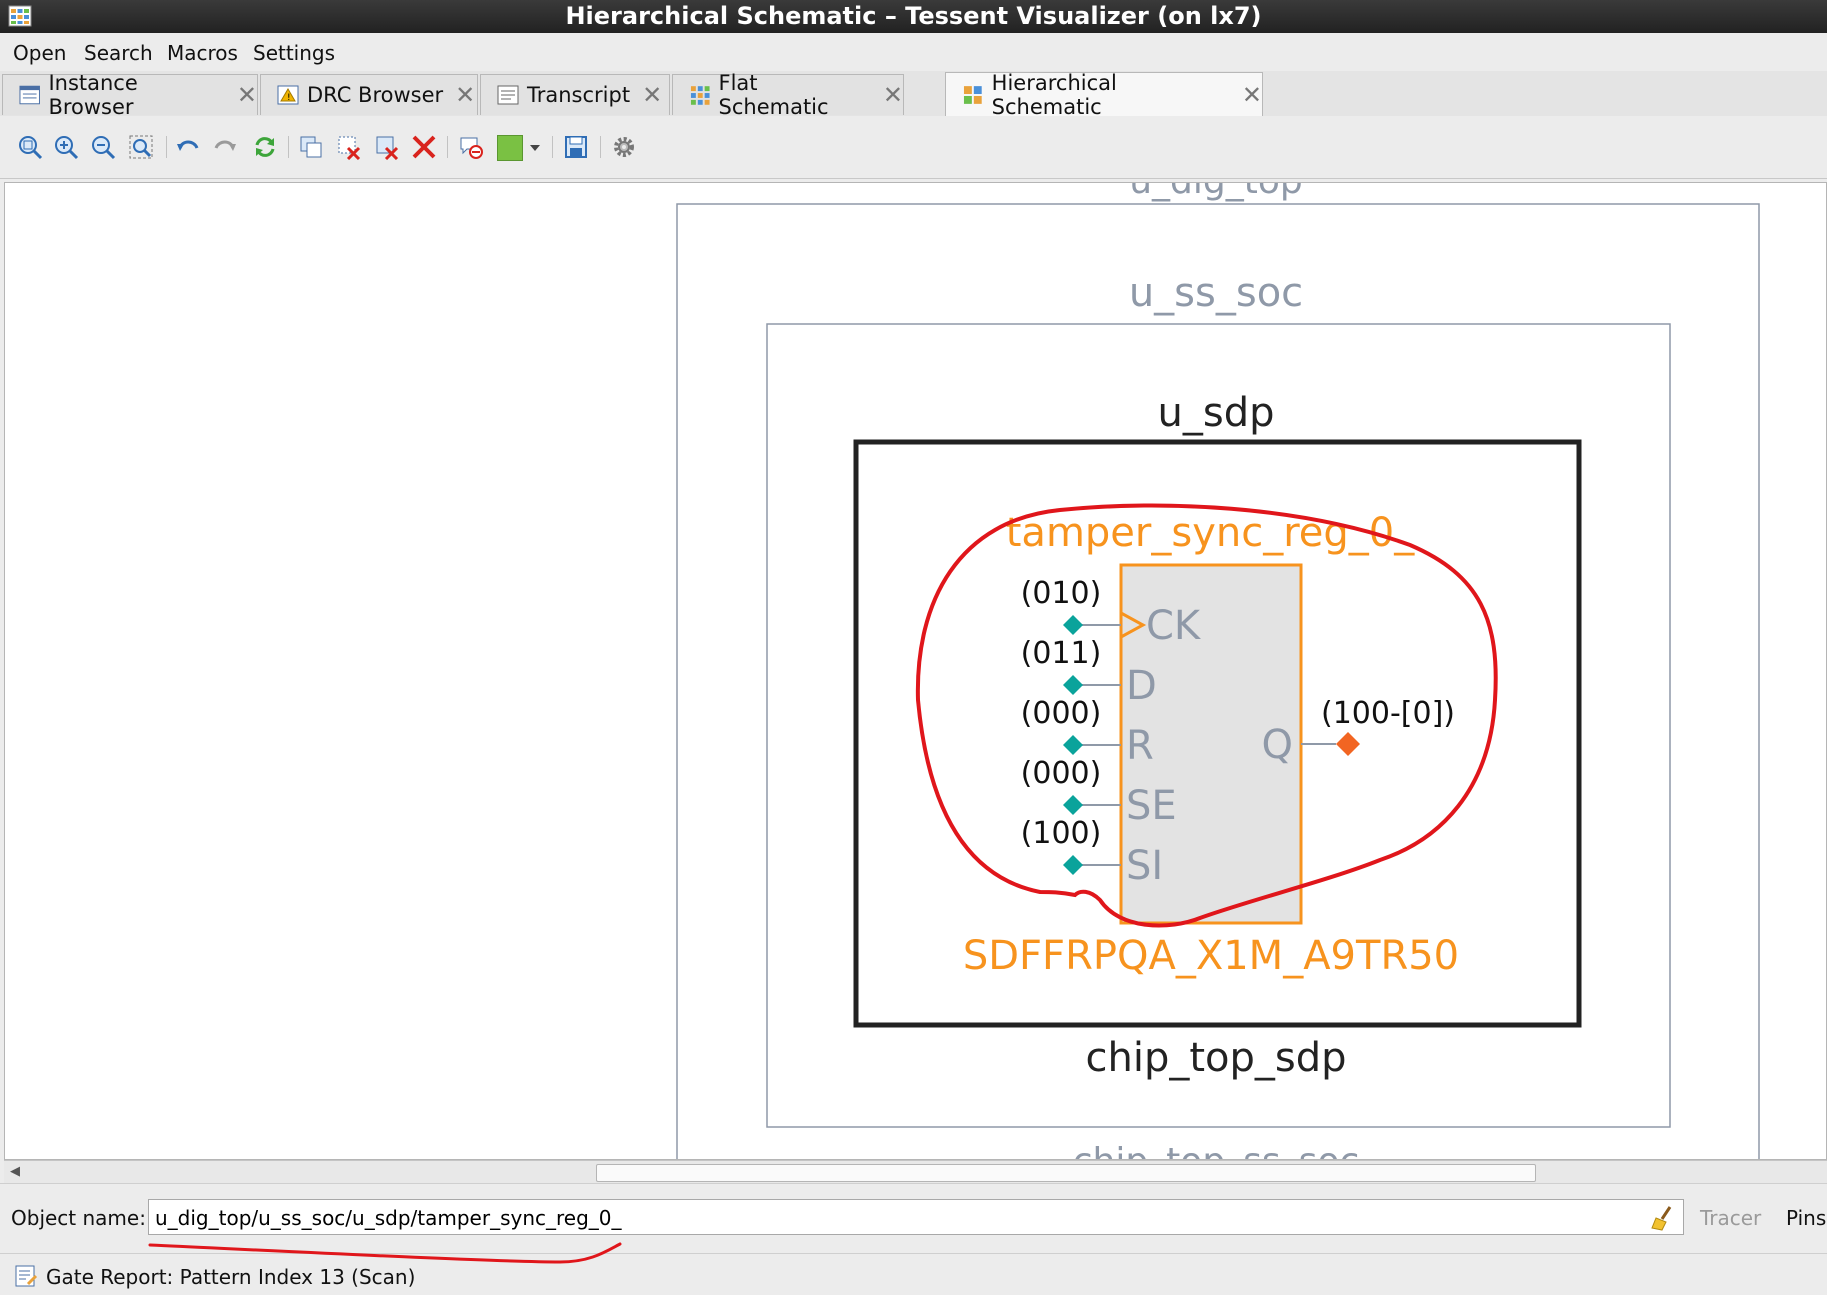  Describe the element at coordinates (510, 148) in the screenshot. I see `color-swatch-icon` at that location.